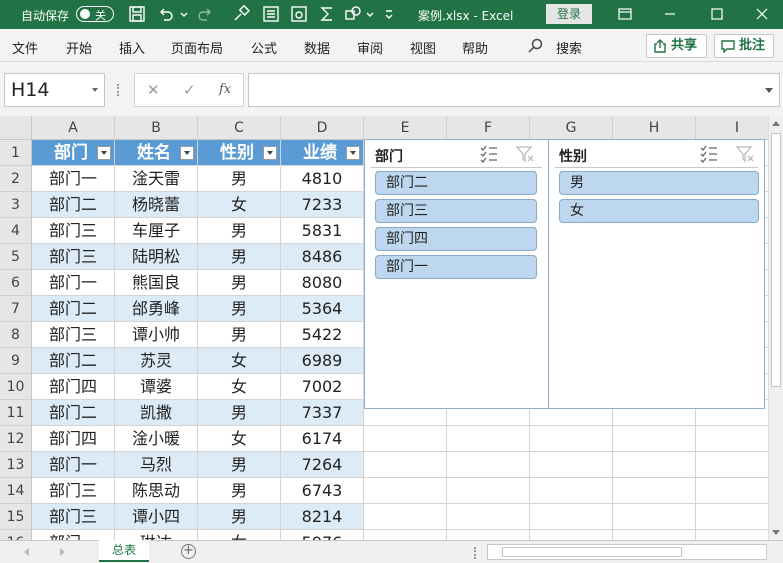 This screenshot has width=783, height=563. I want to click on tab-split-grip, so click(475, 553).